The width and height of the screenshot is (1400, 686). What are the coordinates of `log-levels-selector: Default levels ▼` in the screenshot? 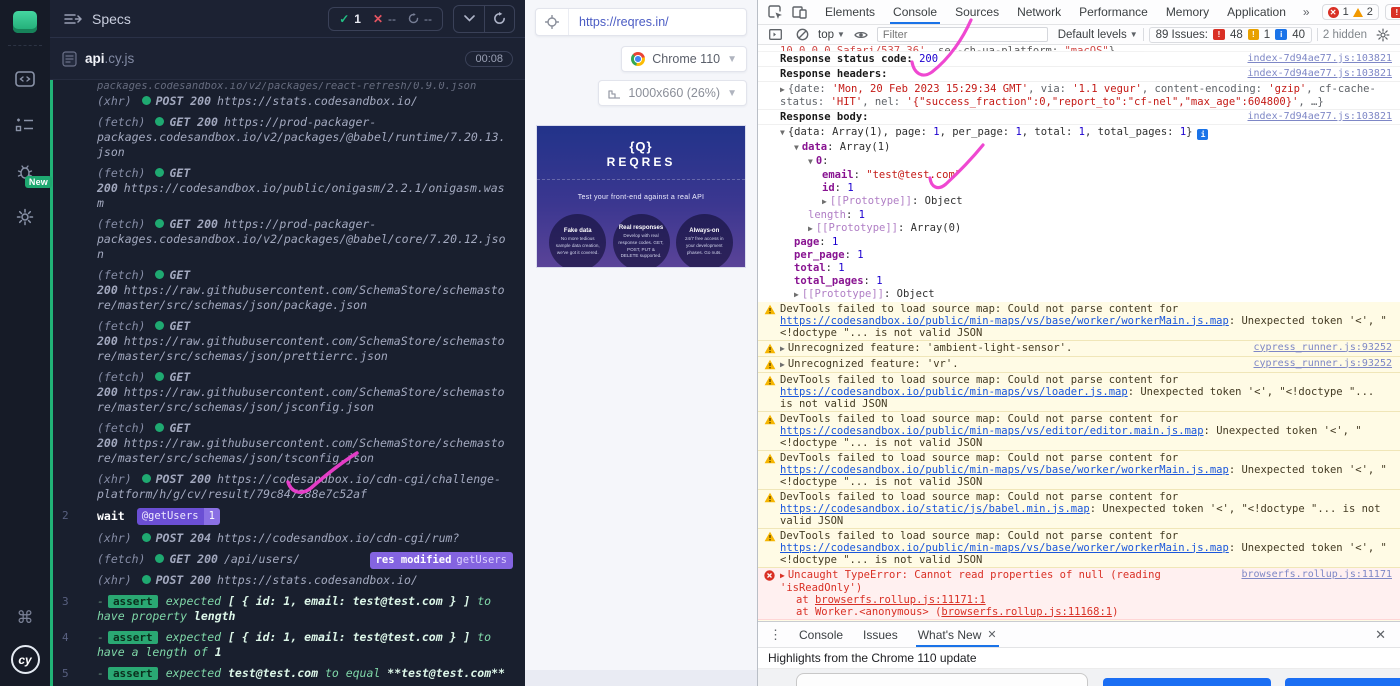 It's located at (1098, 35).